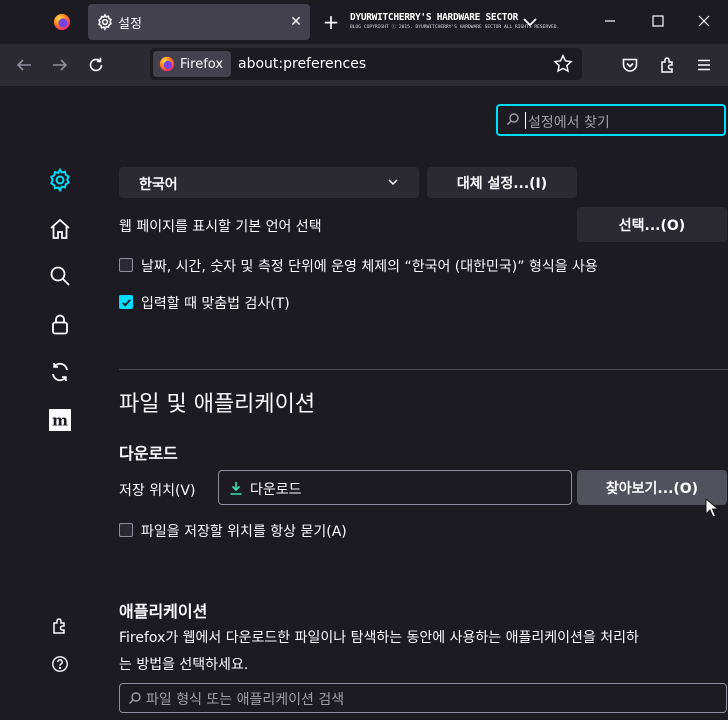  I want to click on url-bar: Firefox about:preferences, so click(366, 64).